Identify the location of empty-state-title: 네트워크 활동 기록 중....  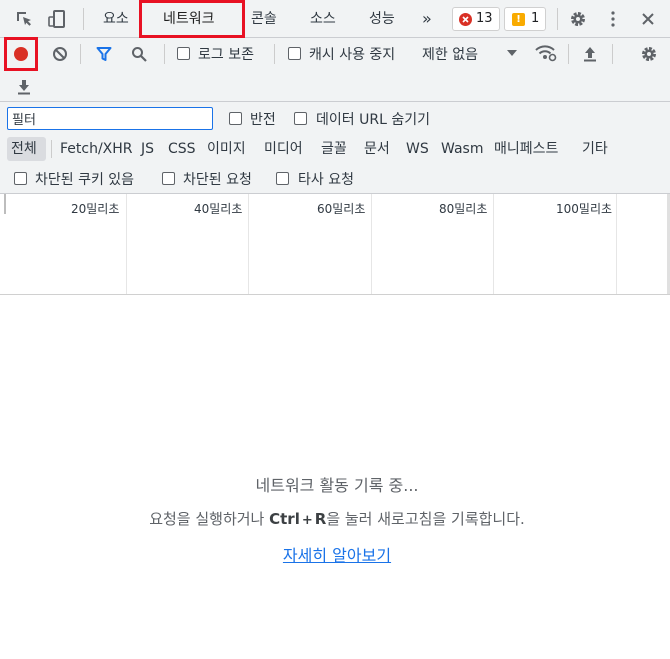
(337, 485).